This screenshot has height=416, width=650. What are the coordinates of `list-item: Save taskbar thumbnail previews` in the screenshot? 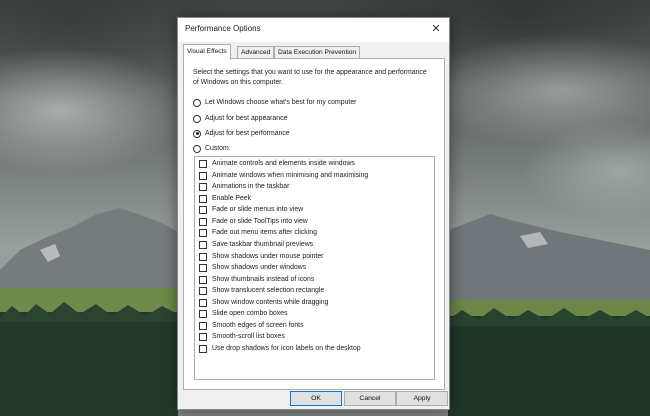 It's located at (256, 244).